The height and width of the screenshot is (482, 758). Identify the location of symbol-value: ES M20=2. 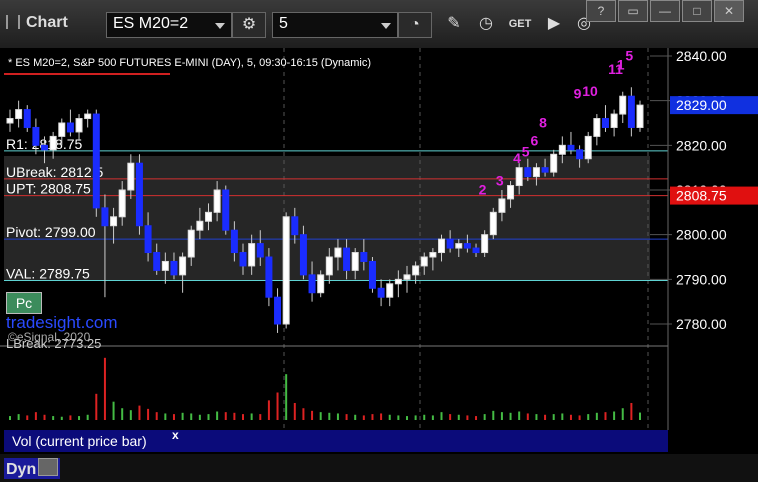
(151, 23).